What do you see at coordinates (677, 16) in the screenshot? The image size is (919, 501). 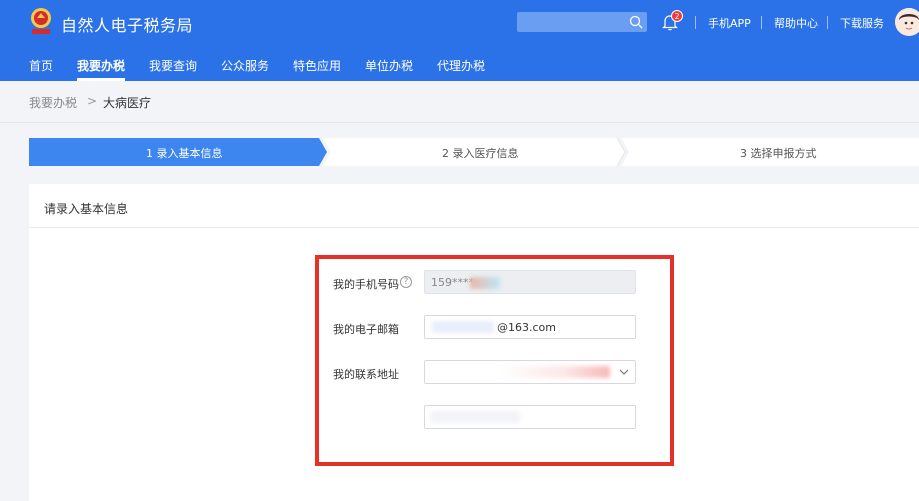 I see `notification-badge: 2` at bounding box center [677, 16].